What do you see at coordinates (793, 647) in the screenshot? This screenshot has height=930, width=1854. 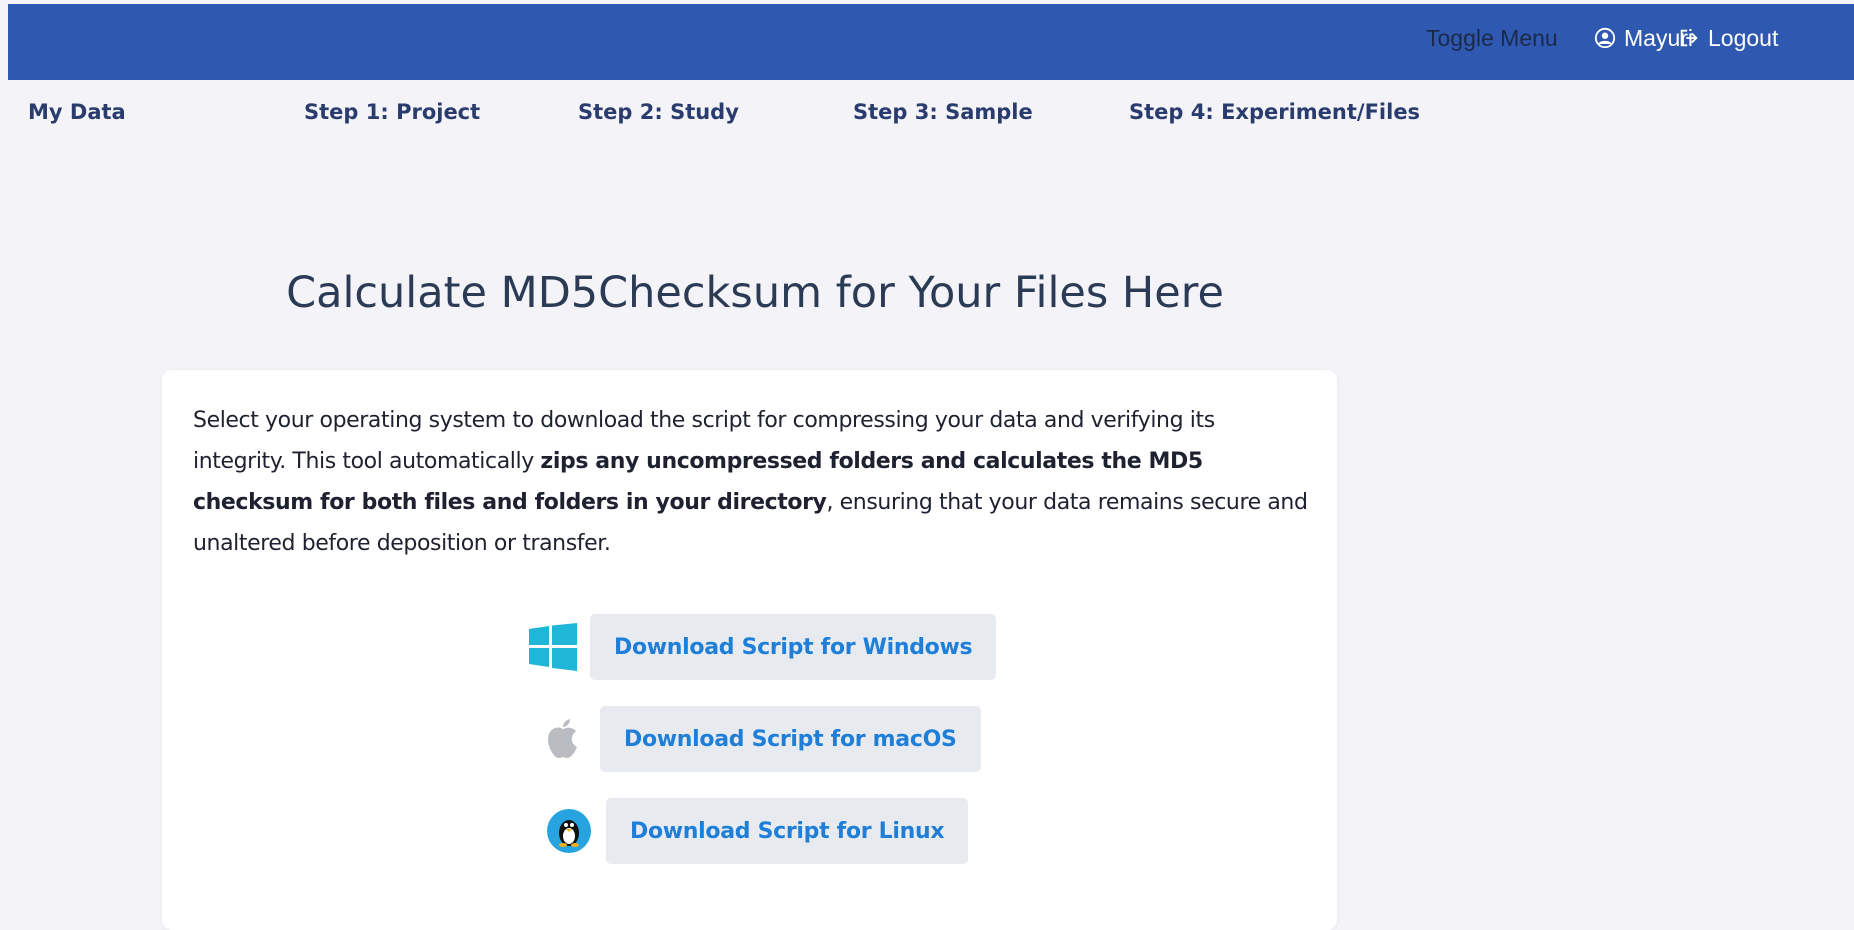 I see `download-windows-button: Download Script for Windows` at bounding box center [793, 647].